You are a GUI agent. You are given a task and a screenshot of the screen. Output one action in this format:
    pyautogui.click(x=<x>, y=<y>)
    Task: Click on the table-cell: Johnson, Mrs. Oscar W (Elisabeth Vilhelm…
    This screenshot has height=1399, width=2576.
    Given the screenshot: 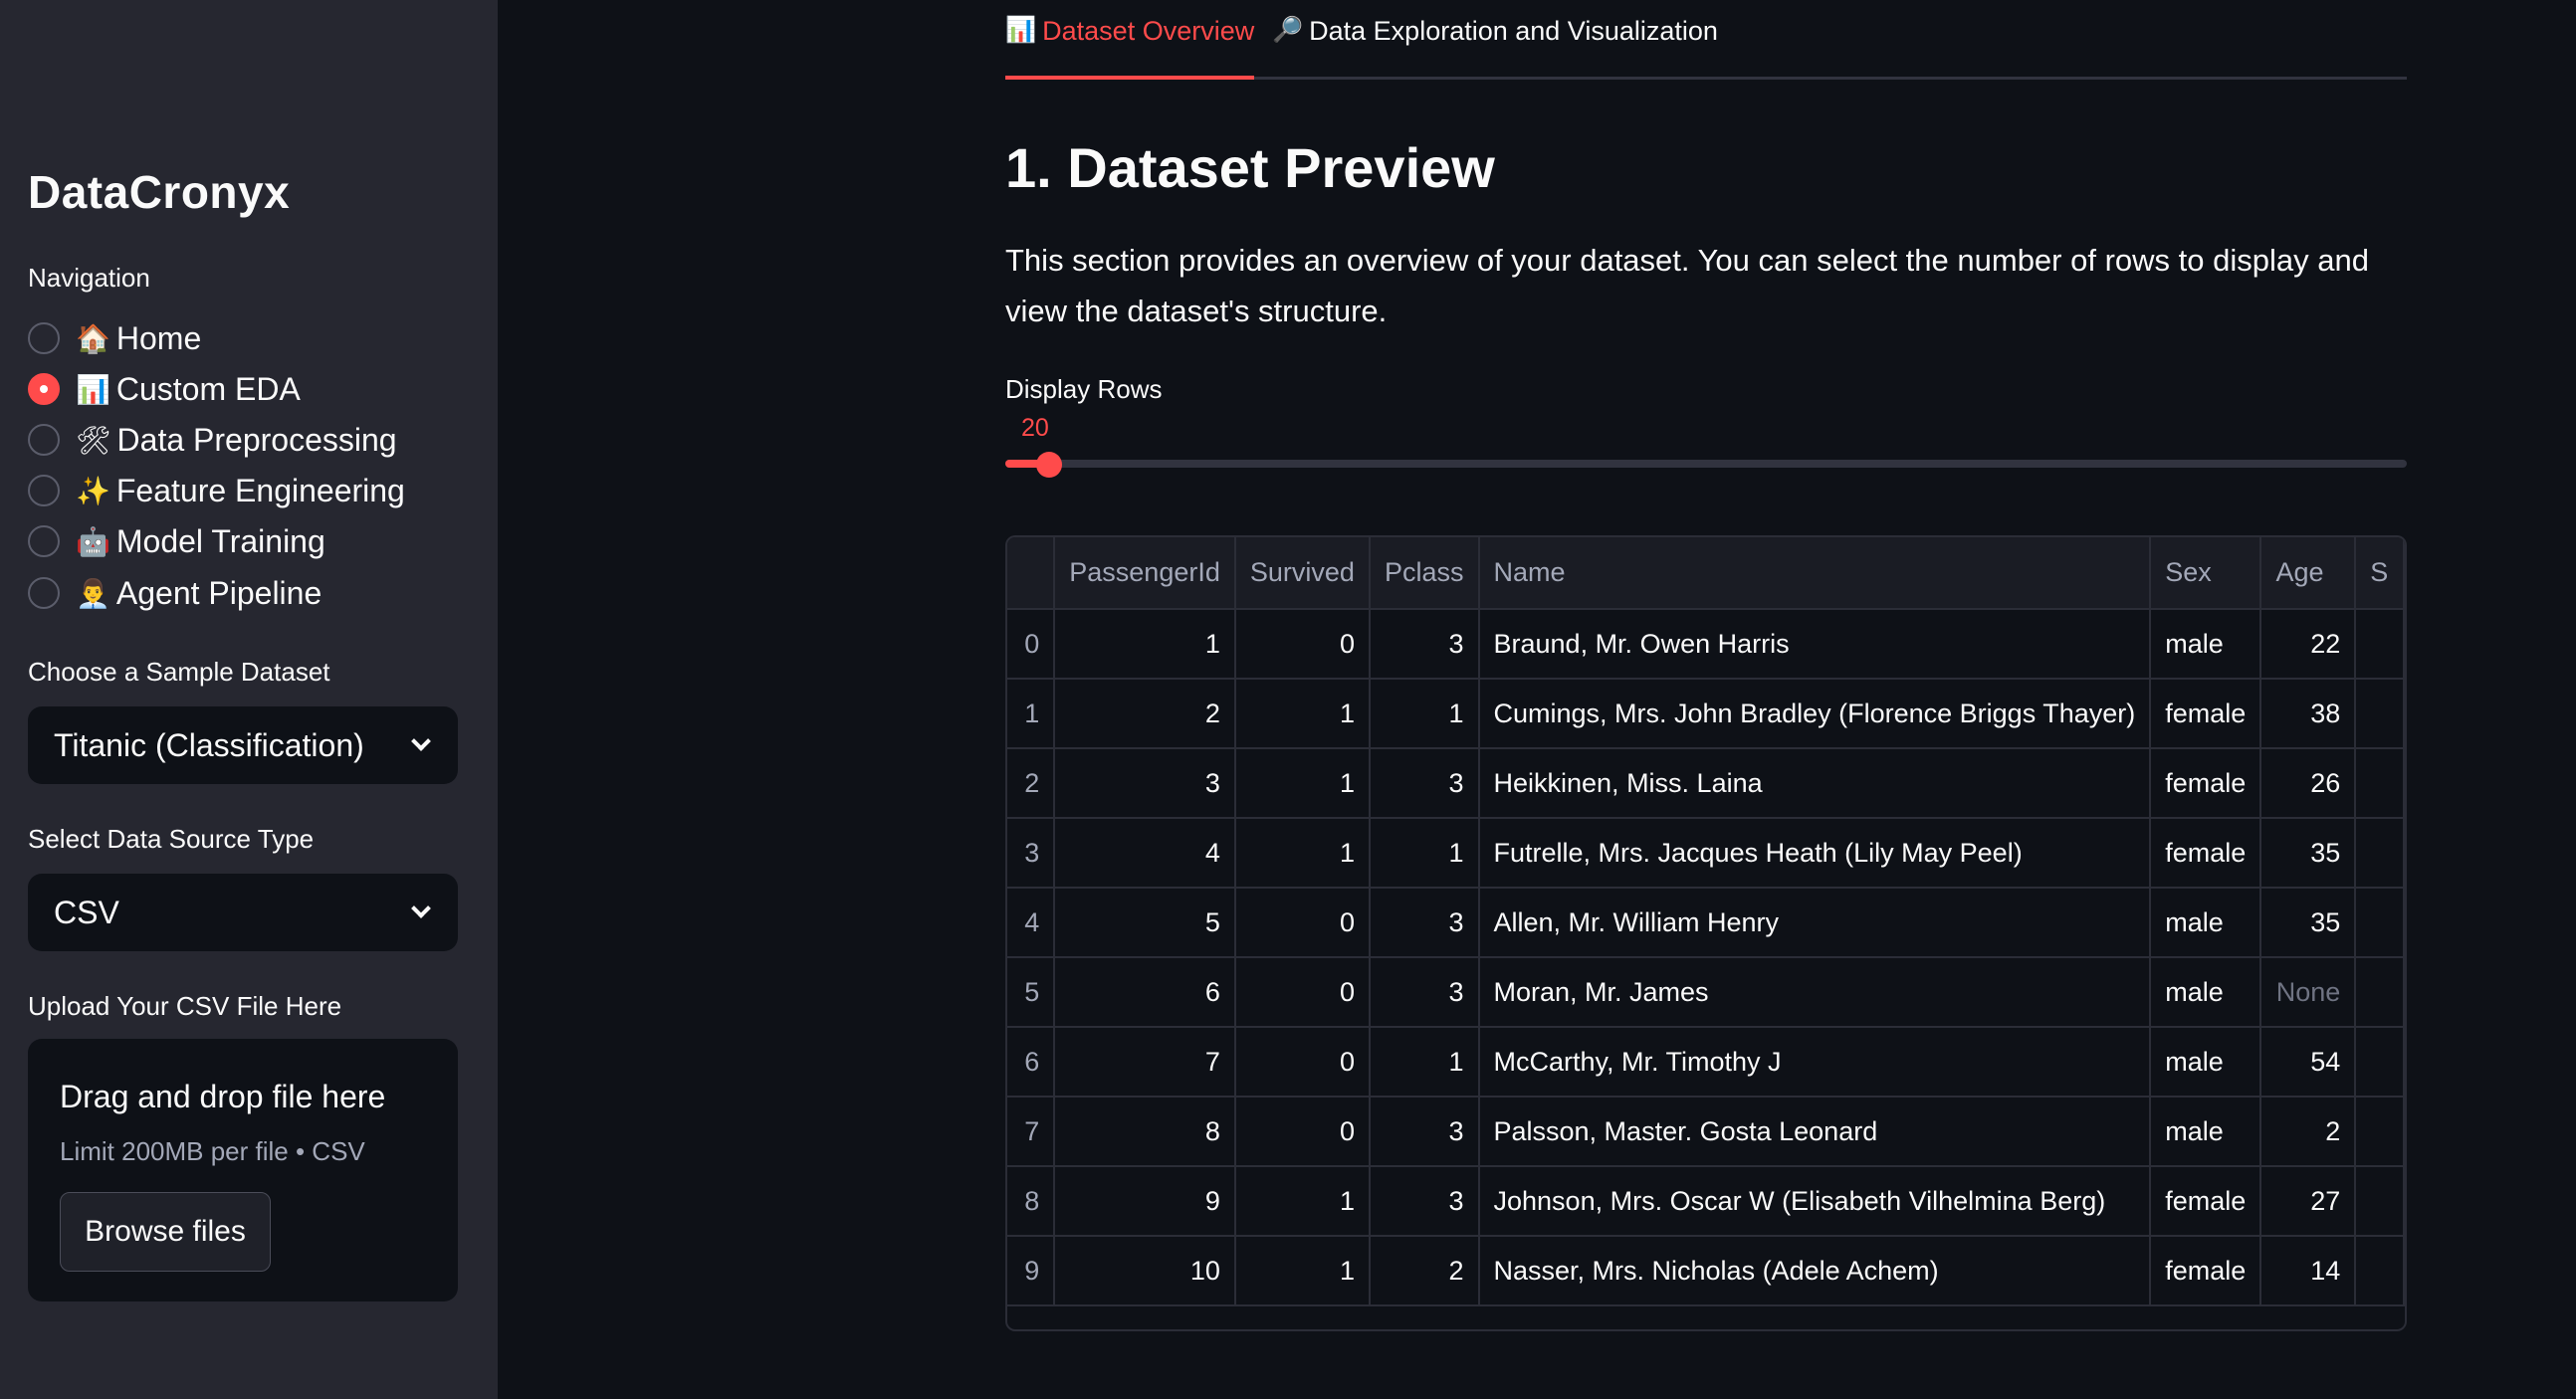 What is the action you would take?
    pyautogui.click(x=1815, y=1202)
    